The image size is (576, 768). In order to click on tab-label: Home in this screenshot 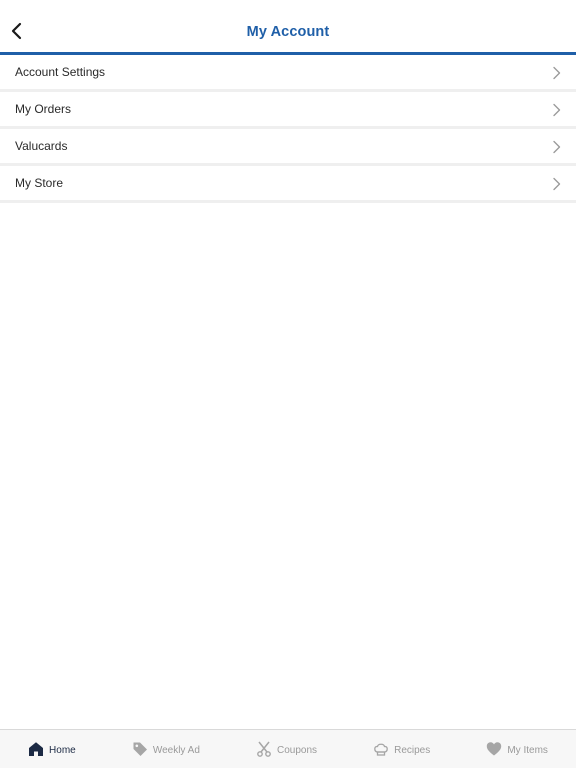, I will do `click(62, 750)`.